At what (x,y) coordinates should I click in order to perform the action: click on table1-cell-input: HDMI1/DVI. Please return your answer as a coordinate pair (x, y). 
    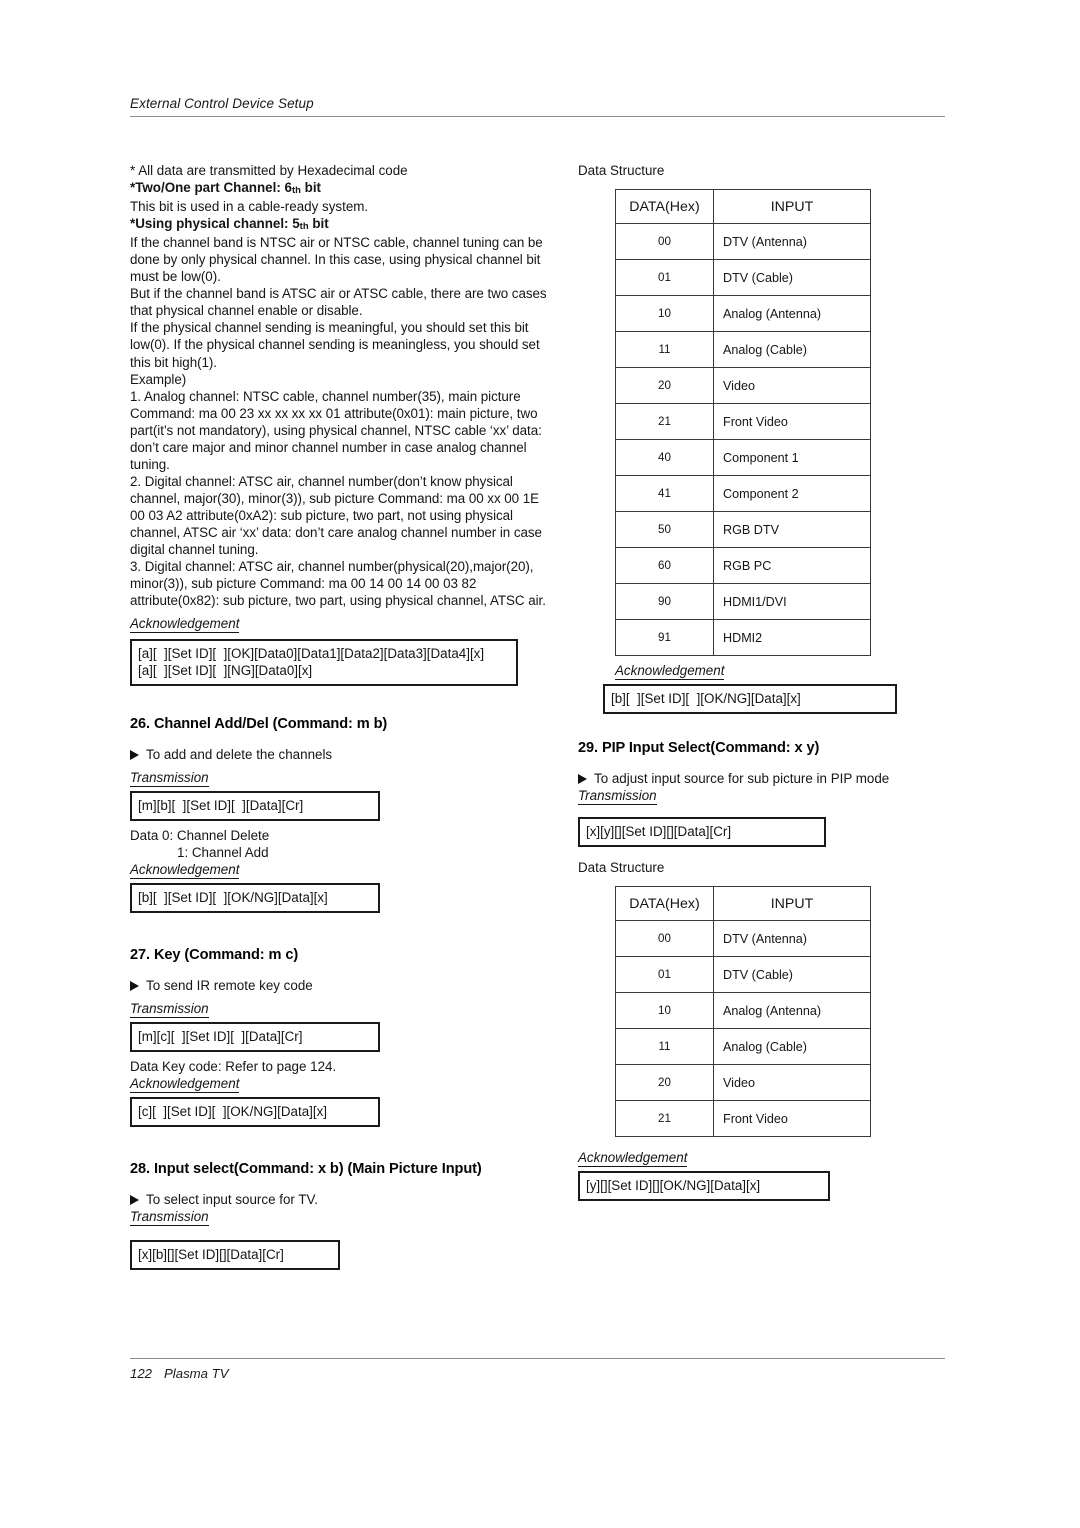
    Looking at the image, I should click on (792, 601).